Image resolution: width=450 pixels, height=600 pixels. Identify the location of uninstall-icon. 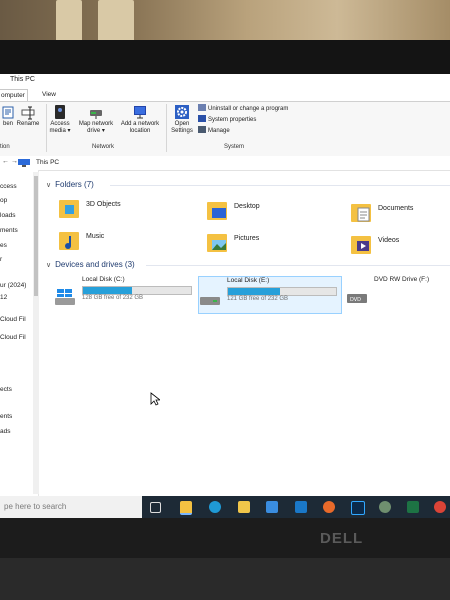
(202, 107).